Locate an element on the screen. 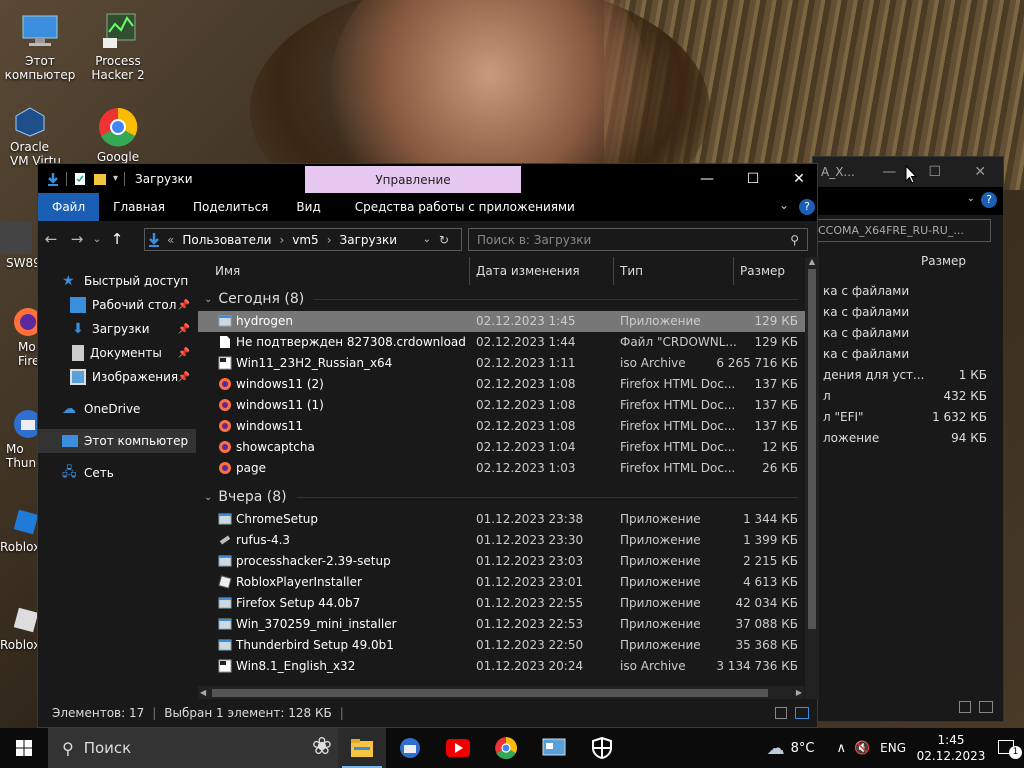 The height and width of the screenshot is (768, 1024). list-item: л "EFI" 1 632 КБ is located at coordinates (908, 417).